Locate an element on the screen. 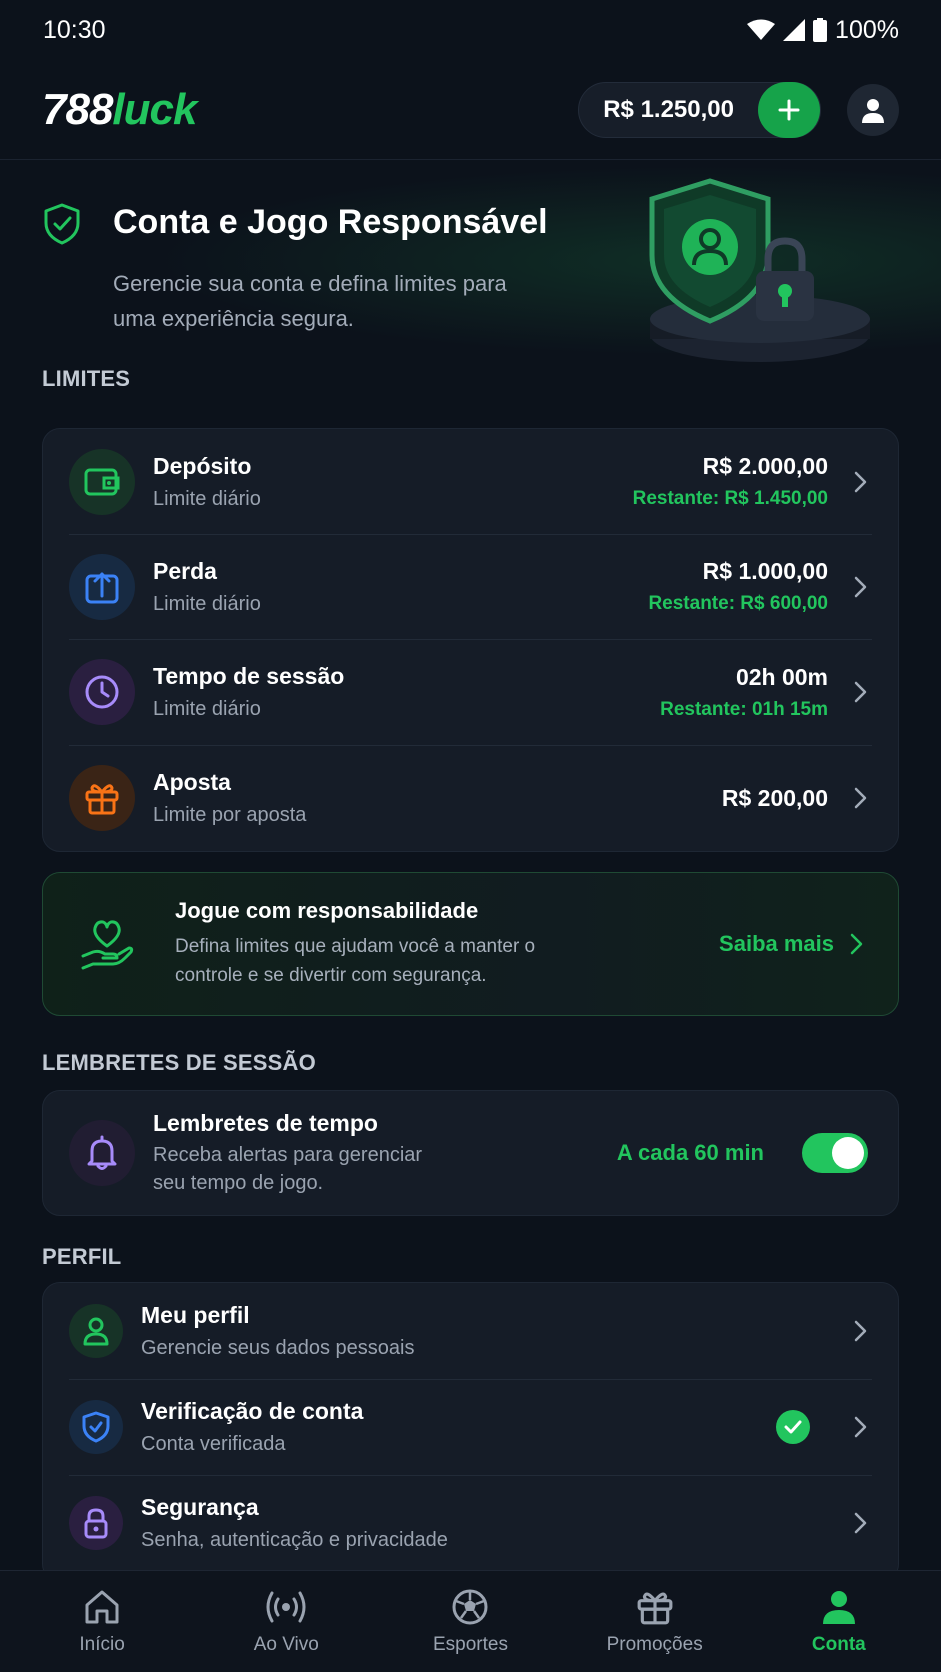  battery-icon is located at coordinates (820, 30).